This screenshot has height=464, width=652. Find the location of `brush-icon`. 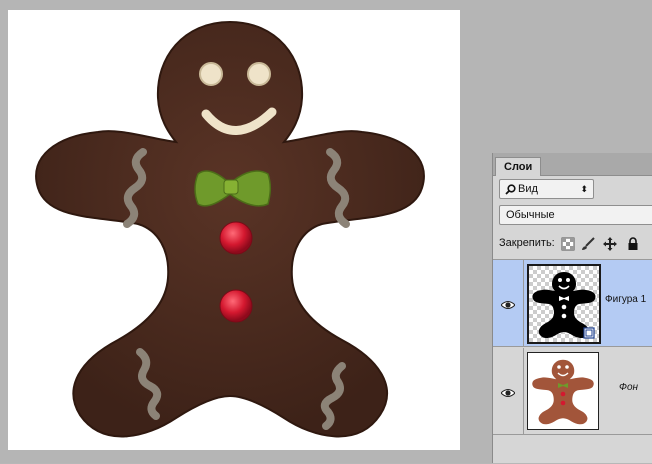

brush-icon is located at coordinates (588, 243).